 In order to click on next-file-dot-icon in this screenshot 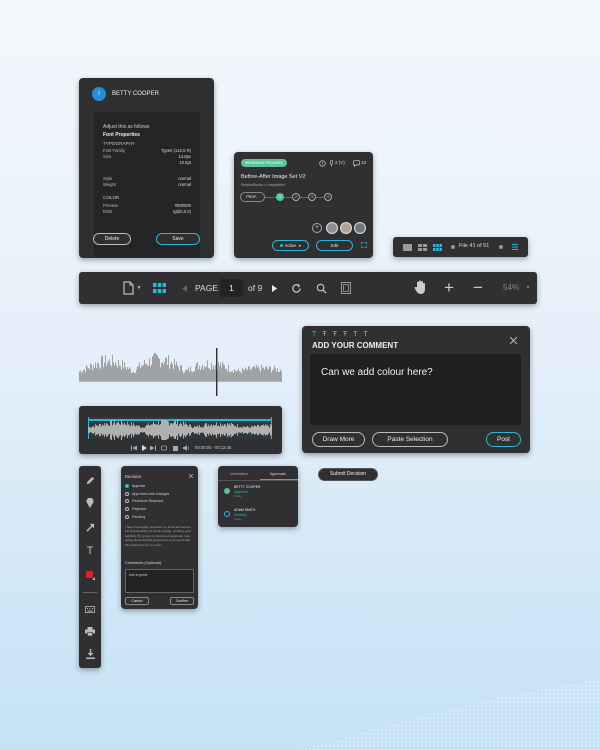, I will do `click(501, 247)`.